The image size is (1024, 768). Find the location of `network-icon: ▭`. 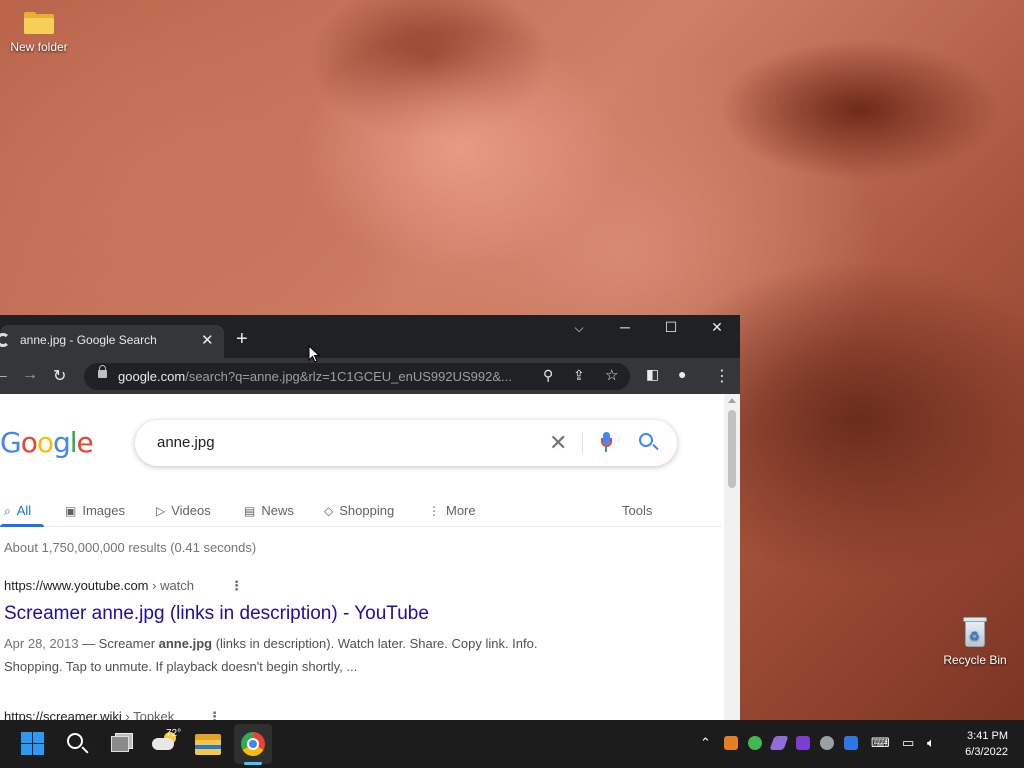

network-icon: ▭ is located at coordinates (908, 743).